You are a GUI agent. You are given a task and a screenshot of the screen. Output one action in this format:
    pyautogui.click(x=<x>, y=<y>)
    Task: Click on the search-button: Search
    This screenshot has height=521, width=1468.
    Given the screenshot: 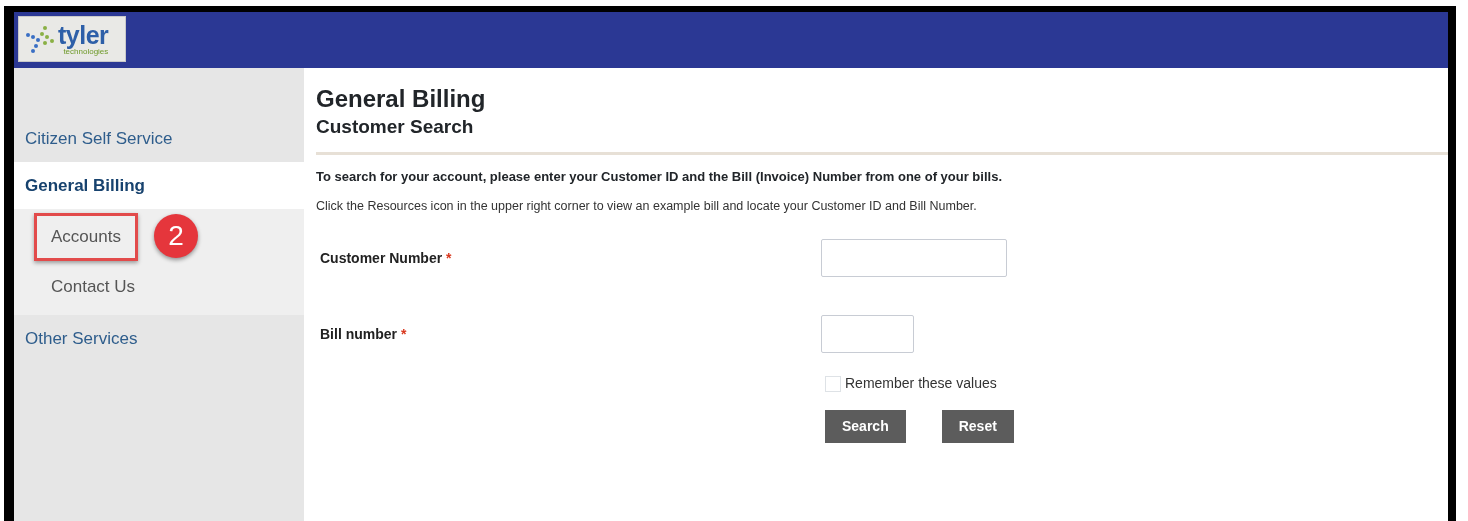 What is the action you would take?
    pyautogui.click(x=865, y=427)
    